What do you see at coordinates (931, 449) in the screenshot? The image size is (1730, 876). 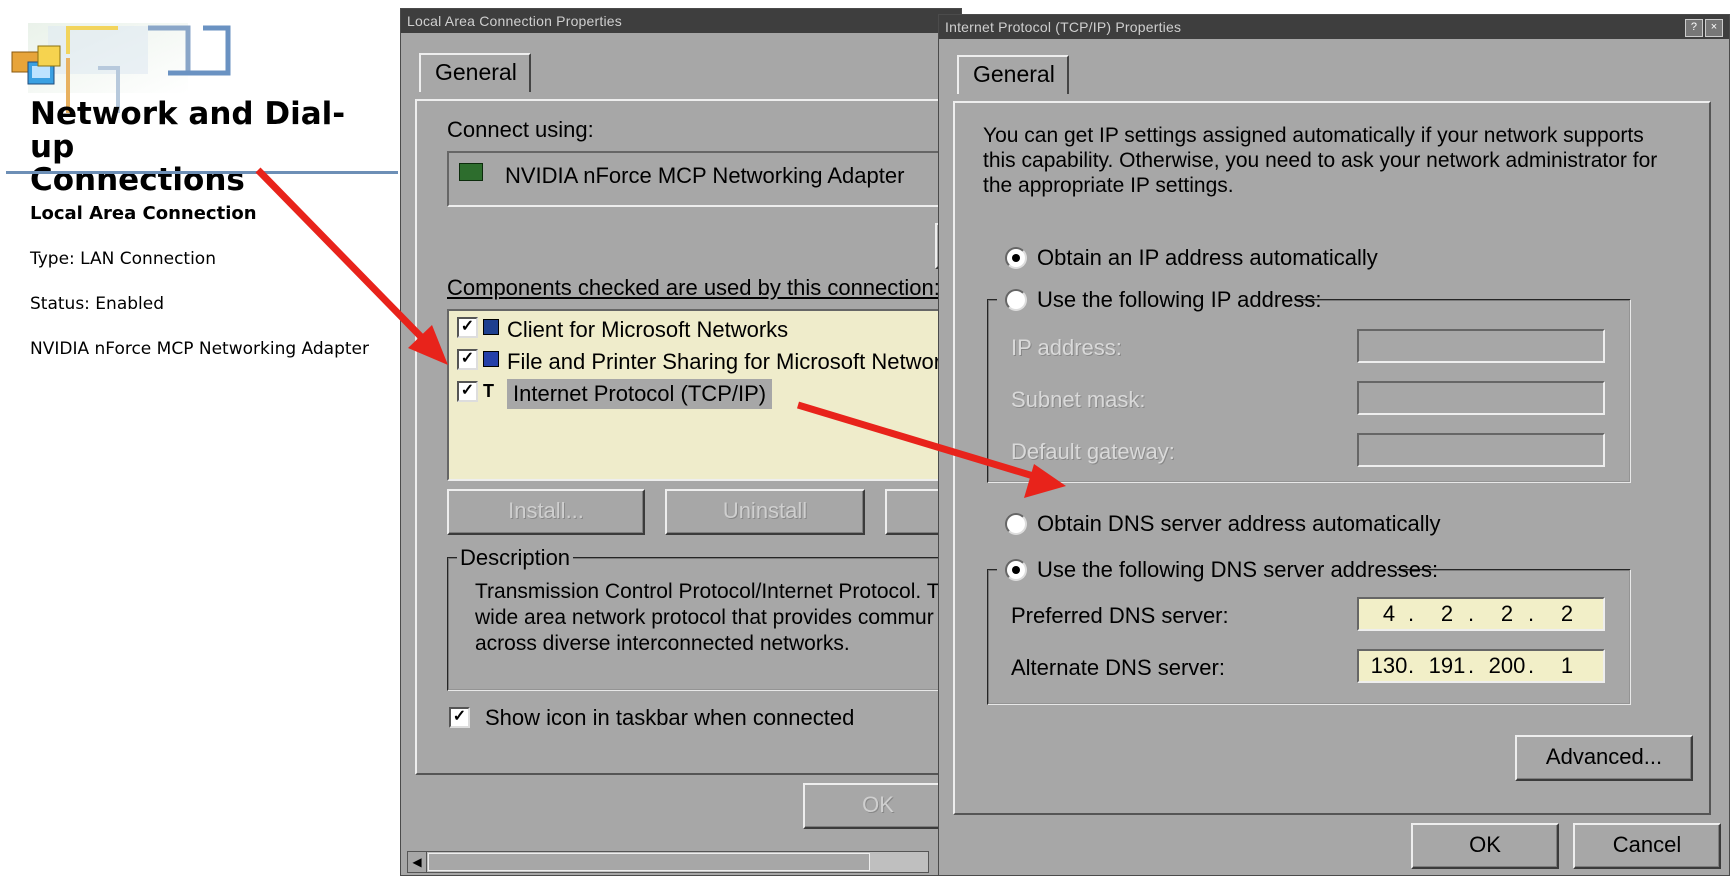 I see `arrow-to-dns-icon` at bounding box center [931, 449].